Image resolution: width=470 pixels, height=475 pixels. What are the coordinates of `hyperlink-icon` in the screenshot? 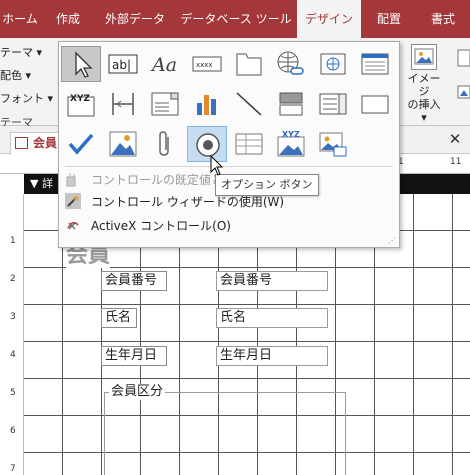 It's located at (290, 63).